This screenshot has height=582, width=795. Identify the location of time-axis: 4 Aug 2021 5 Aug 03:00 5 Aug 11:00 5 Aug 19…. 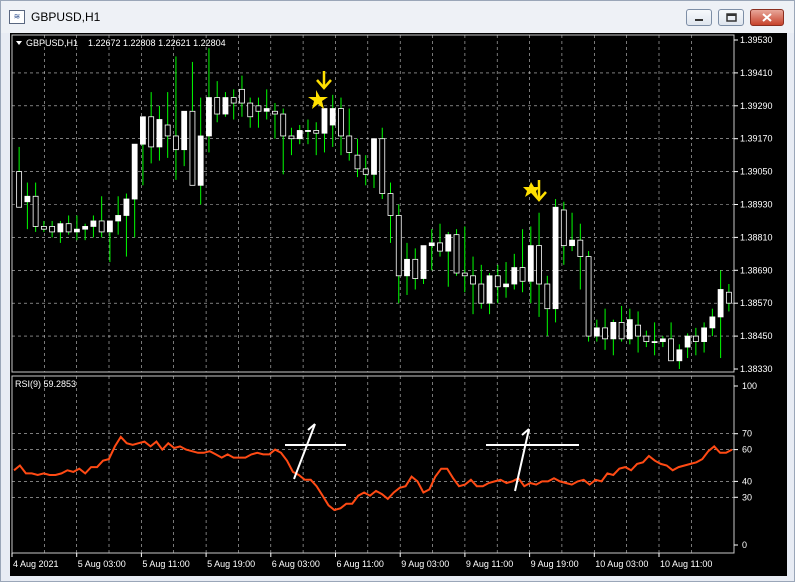
(361, 561).